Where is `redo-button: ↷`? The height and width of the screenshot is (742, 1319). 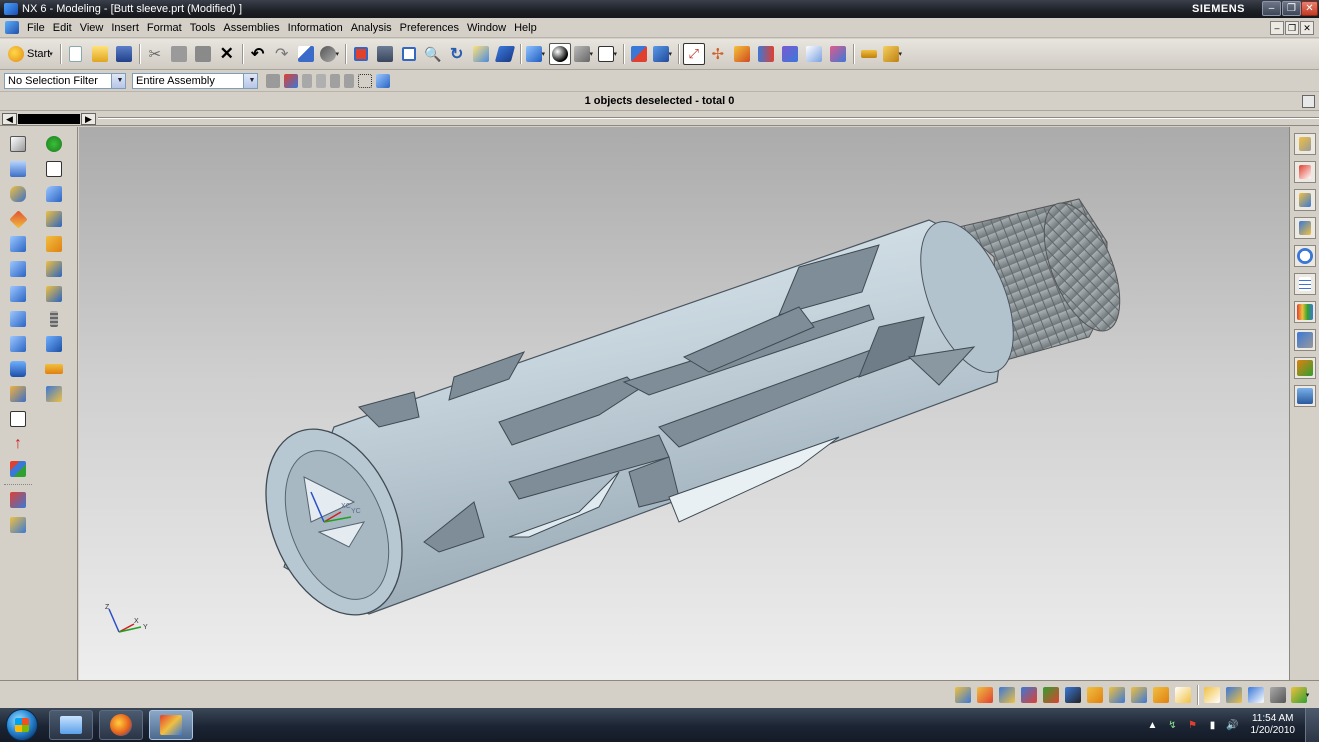 redo-button: ↷ is located at coordinates (282, 54).